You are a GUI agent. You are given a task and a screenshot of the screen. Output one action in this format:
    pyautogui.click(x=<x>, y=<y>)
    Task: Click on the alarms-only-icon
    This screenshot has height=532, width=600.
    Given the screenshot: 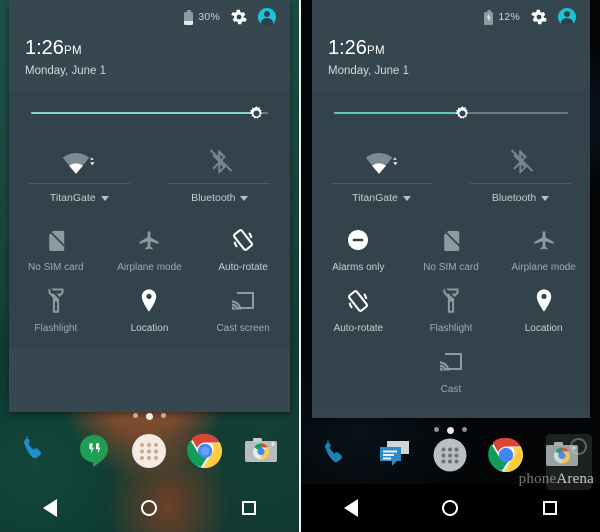 What is the action you would take?
    pyautogui.click(x=358, y=240)
    